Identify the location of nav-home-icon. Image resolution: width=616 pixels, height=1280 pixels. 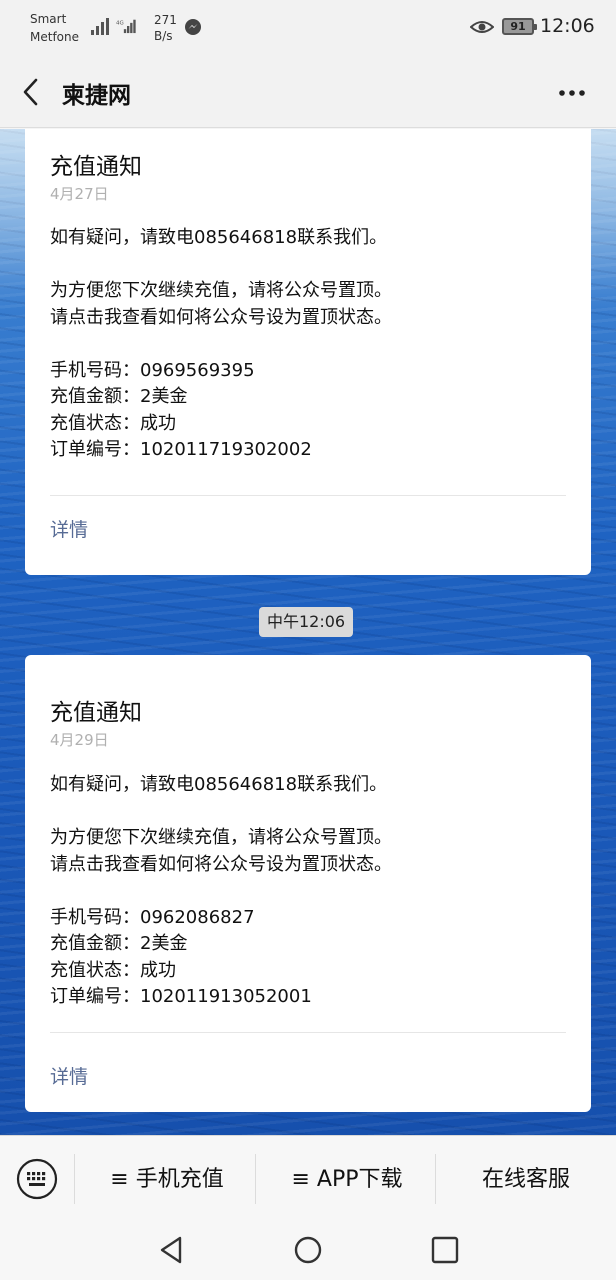
(308, 1250).